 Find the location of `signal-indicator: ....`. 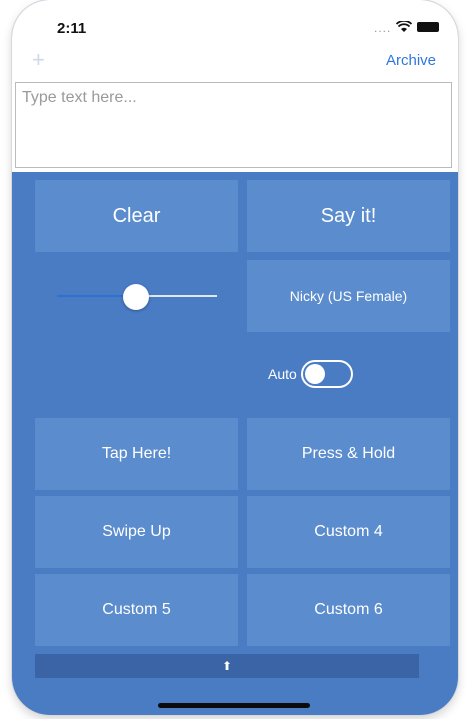

signal-indicator: .... is located at coordinates (383, 28).